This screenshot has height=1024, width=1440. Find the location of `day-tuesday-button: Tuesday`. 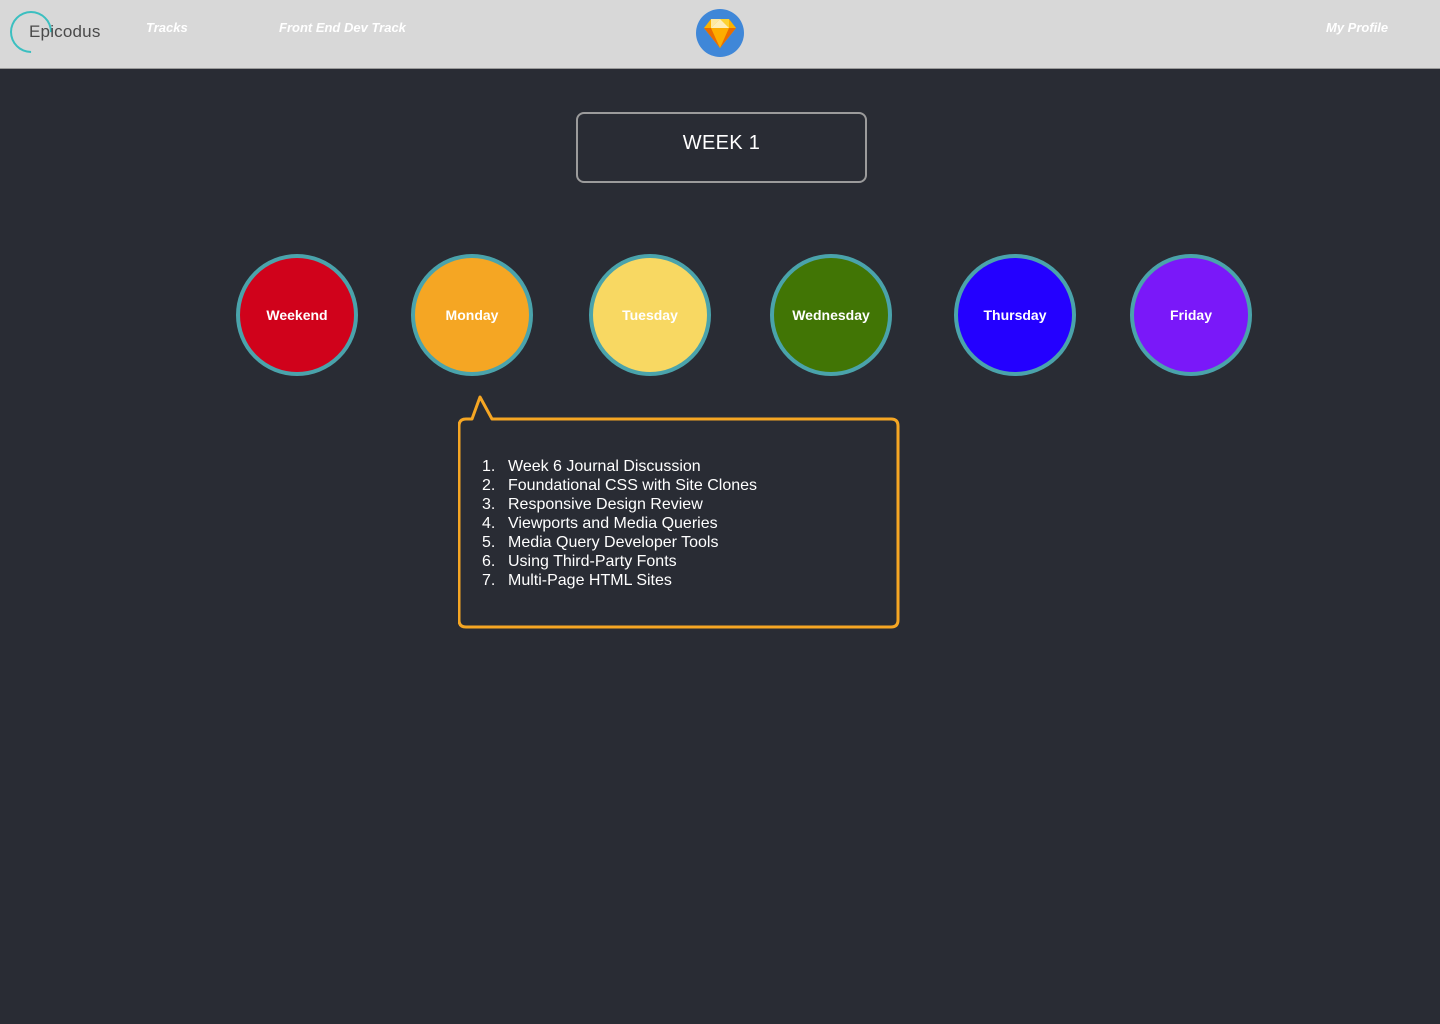

day-tuesday-button: Tuesday is located at coordinates (650, 315).